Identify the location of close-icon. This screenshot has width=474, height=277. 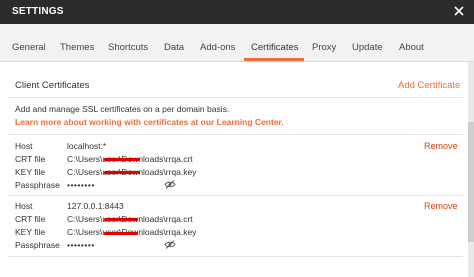
(459, 11).